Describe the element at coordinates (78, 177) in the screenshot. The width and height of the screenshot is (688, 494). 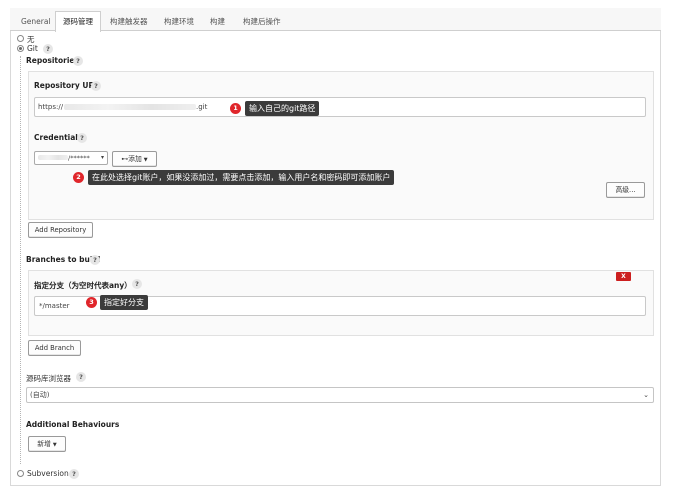
I see `annotation-badge-2: 2` at that location.